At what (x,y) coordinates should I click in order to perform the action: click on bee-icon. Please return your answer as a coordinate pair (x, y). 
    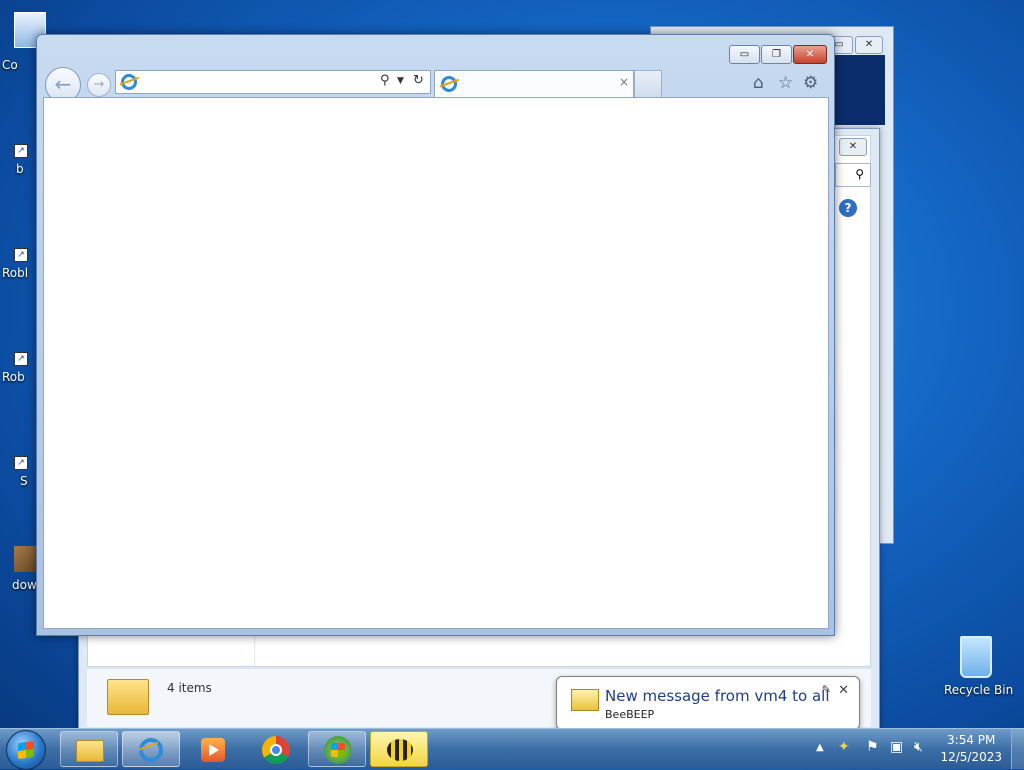
    Looking at the image, I should click on (400, 750).